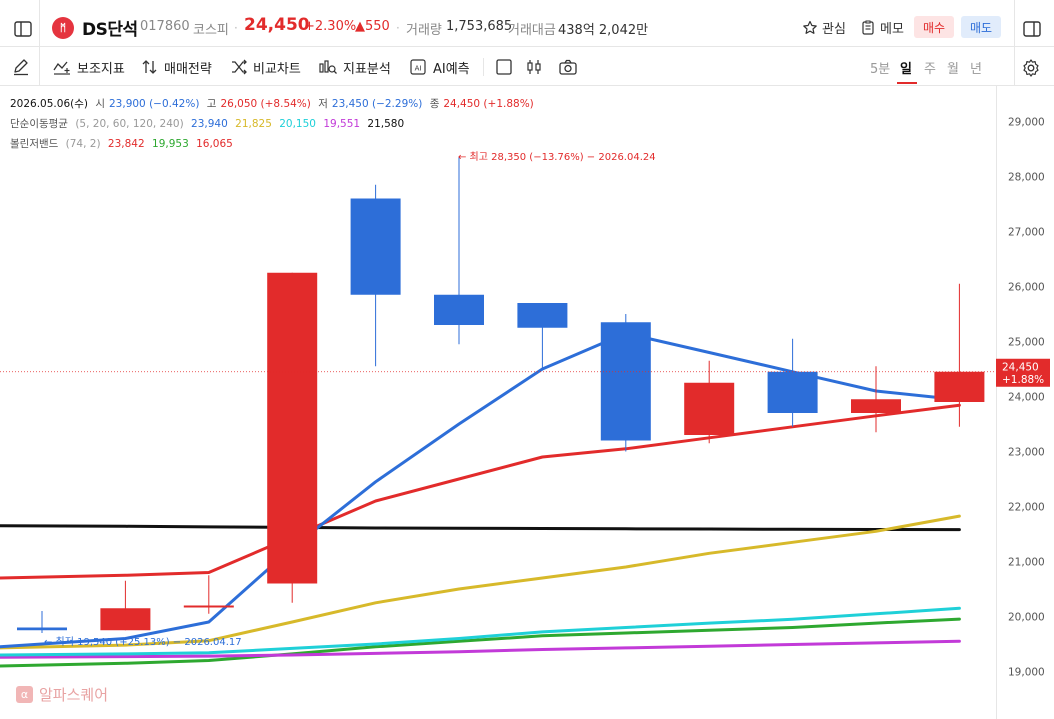 This screenshot has height=719, width=1054. I want to click on bb-params: (74, 2), so click(83, 144).